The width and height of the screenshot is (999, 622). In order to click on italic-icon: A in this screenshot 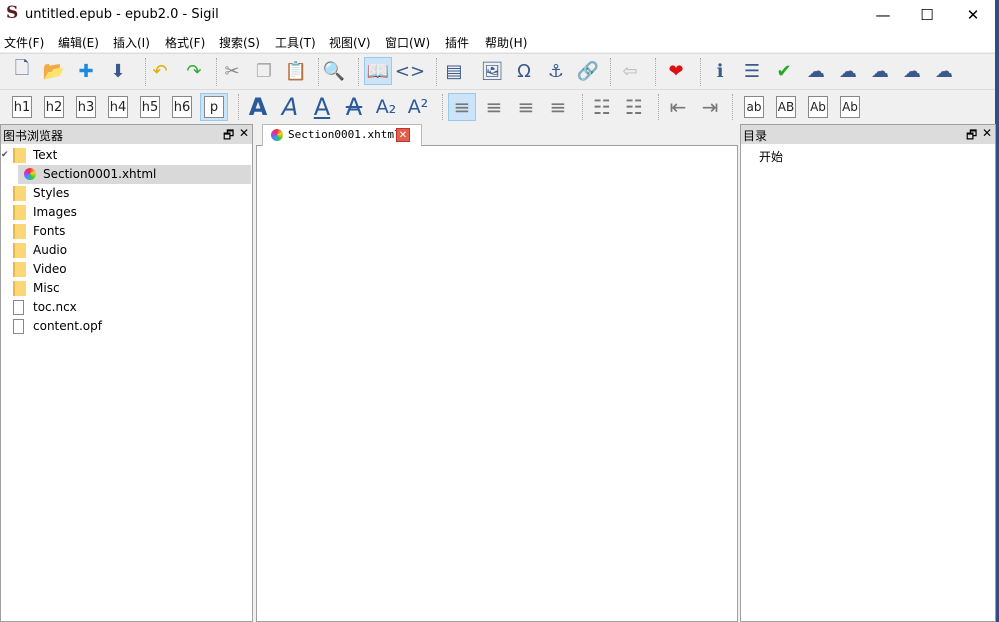, I will do `click(290, 107)`.